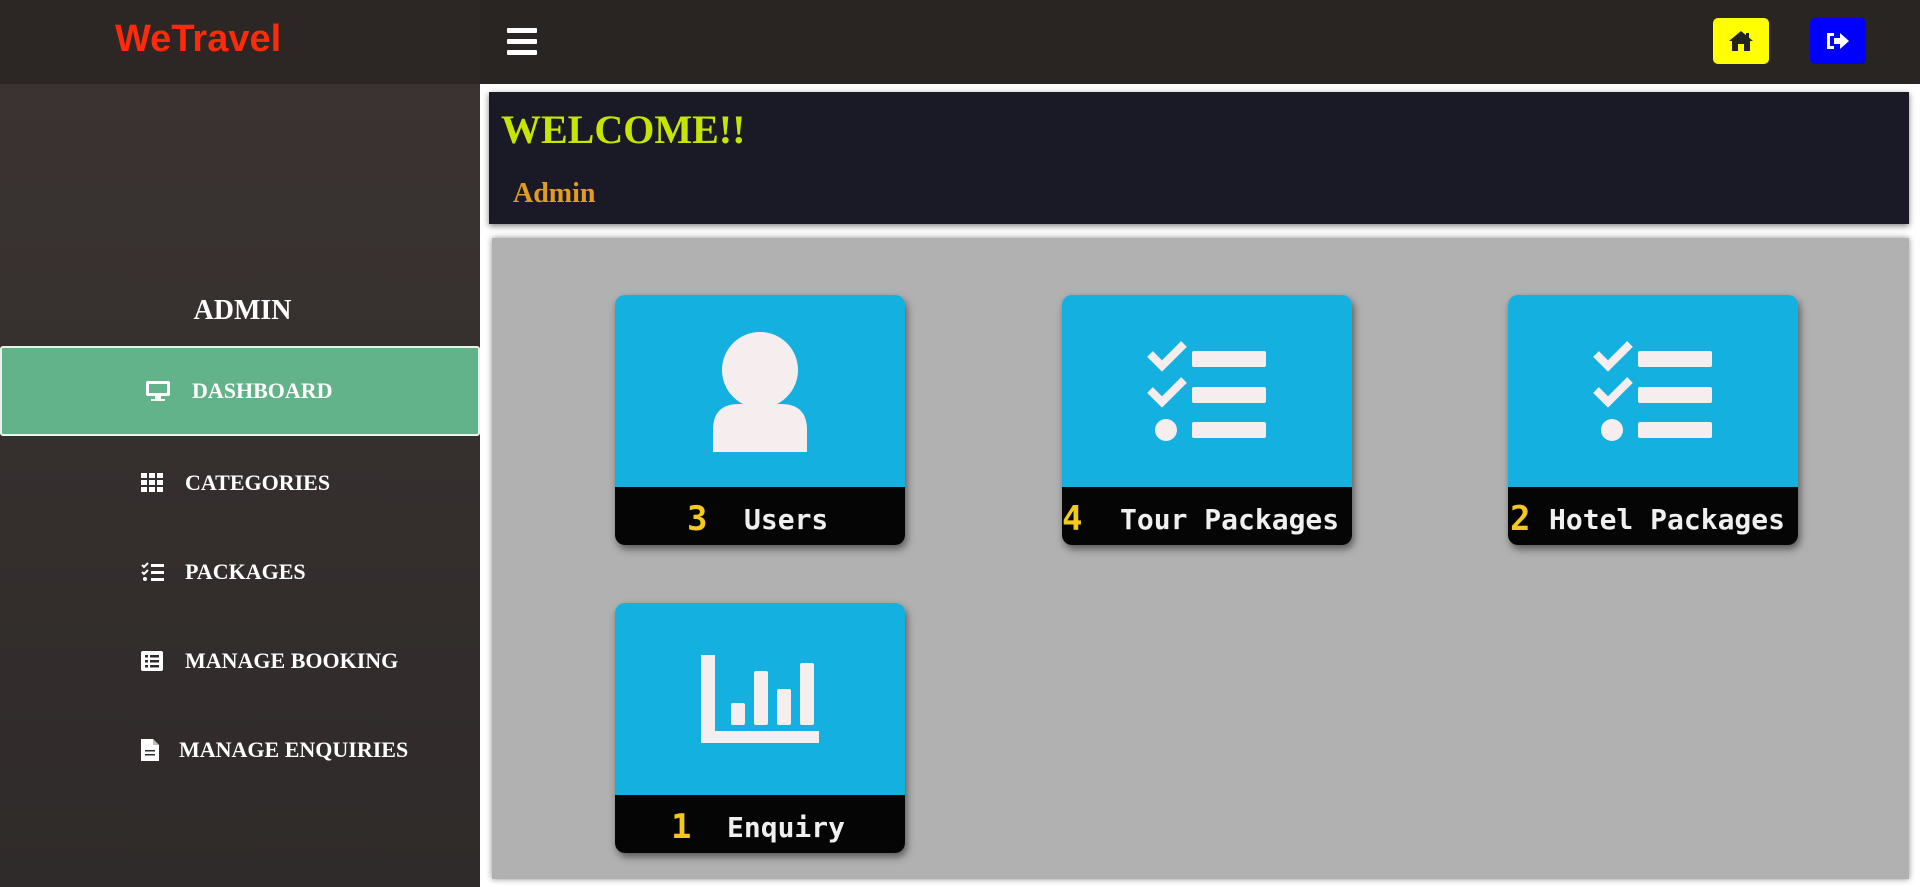  I want to click on logout-button, so click(1838, 41).